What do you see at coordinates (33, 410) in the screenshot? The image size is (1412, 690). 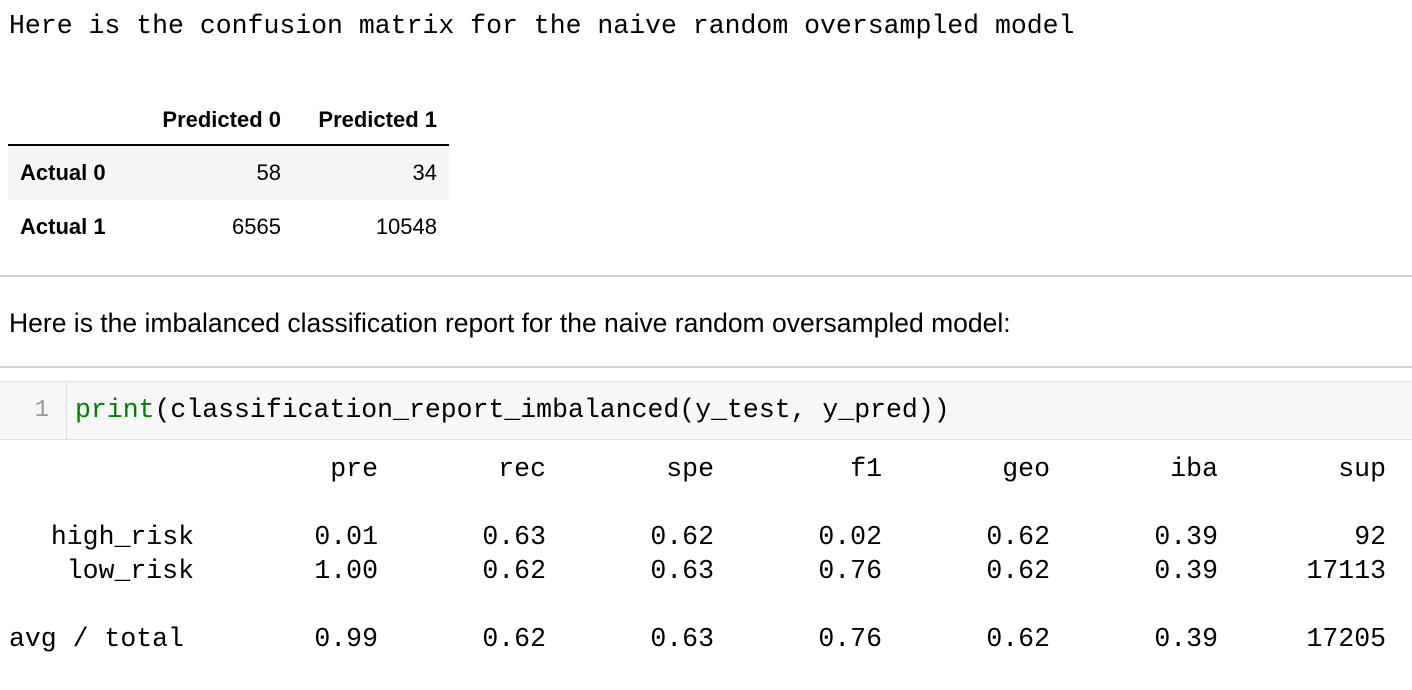 I see `line-number: 1` at bounding box center [33, 410].